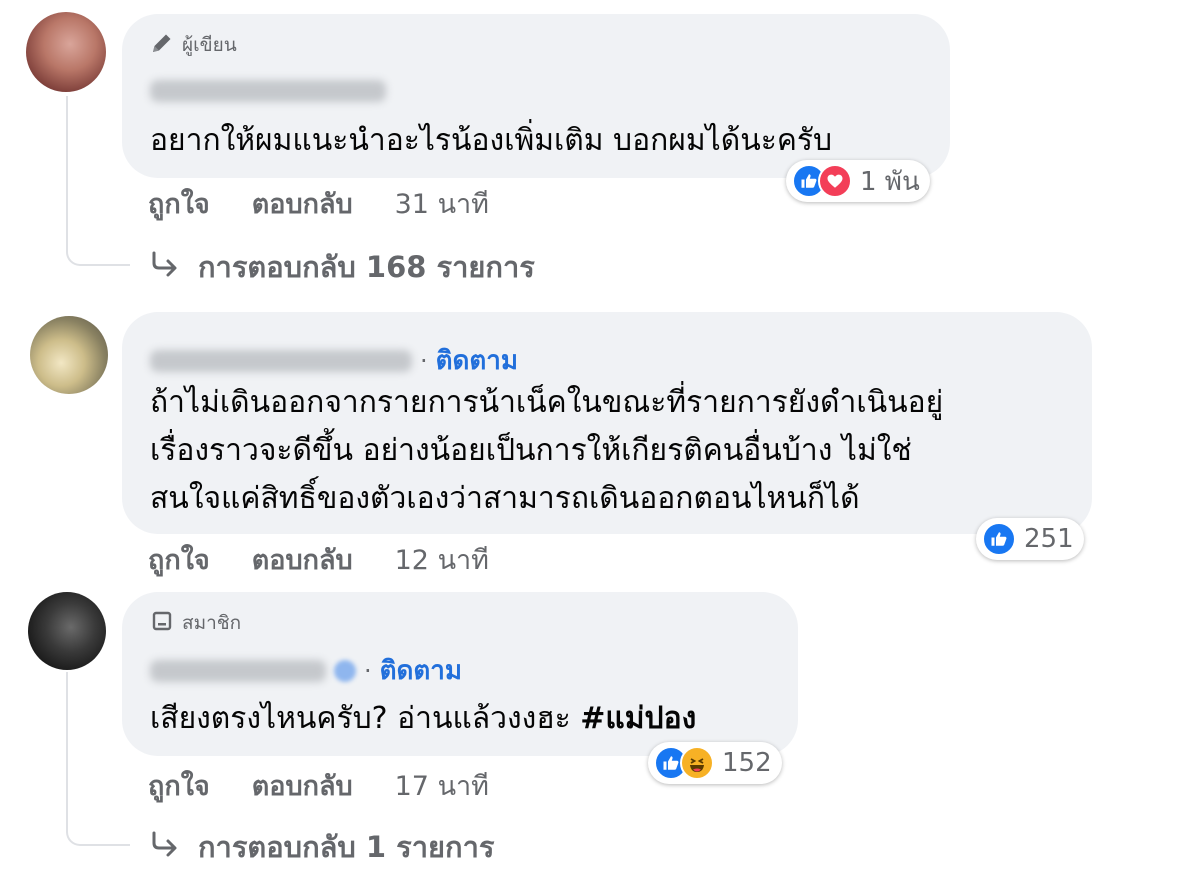  I want to click on view-replies-link: การตอบกลับ 1 รายการ, so click(322, 847).